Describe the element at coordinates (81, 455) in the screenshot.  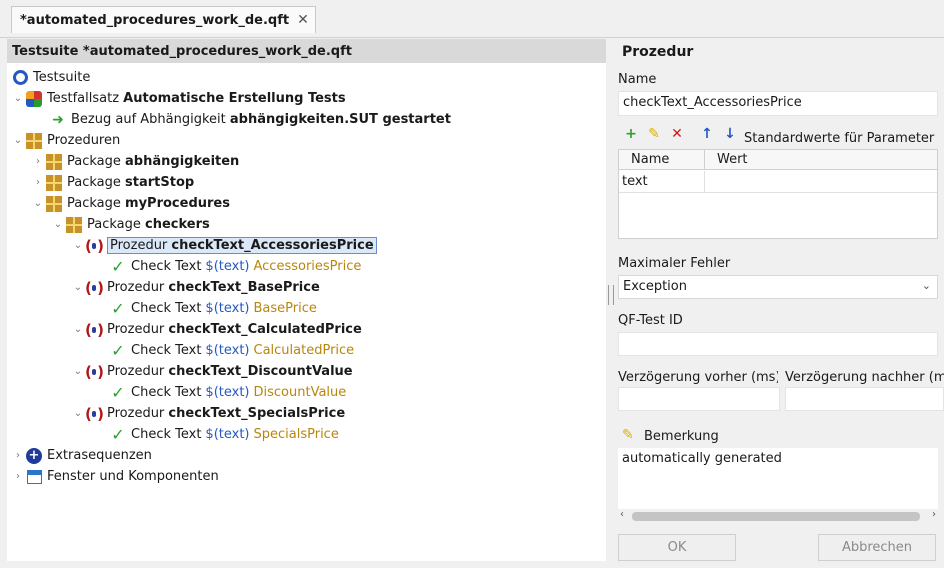
I see `tree-node-extras: › + Extrasequenzen` at that location.